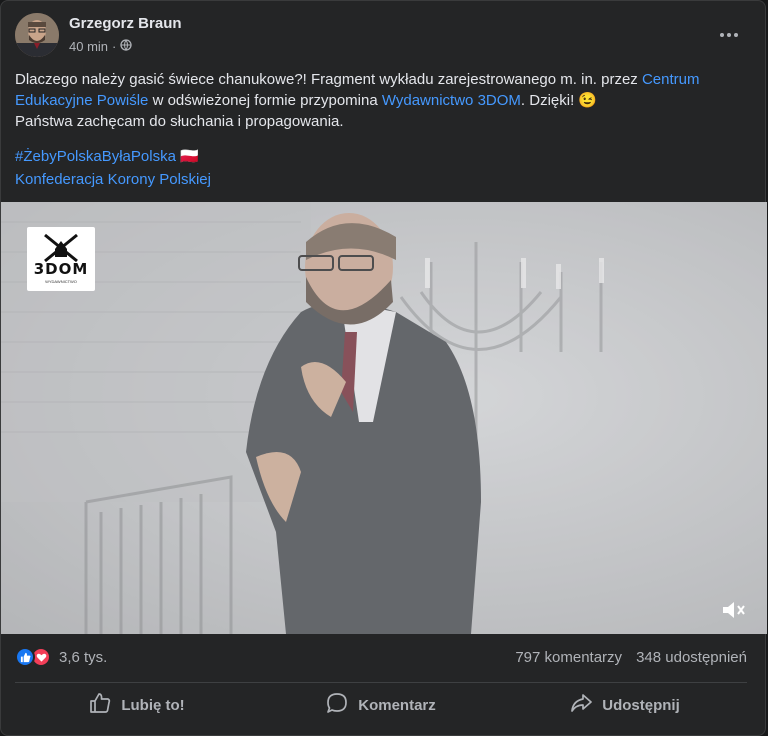 The height and width of the screenshot is (736, 768). I want to click on thumbs-up-icon, so click(100, 705).